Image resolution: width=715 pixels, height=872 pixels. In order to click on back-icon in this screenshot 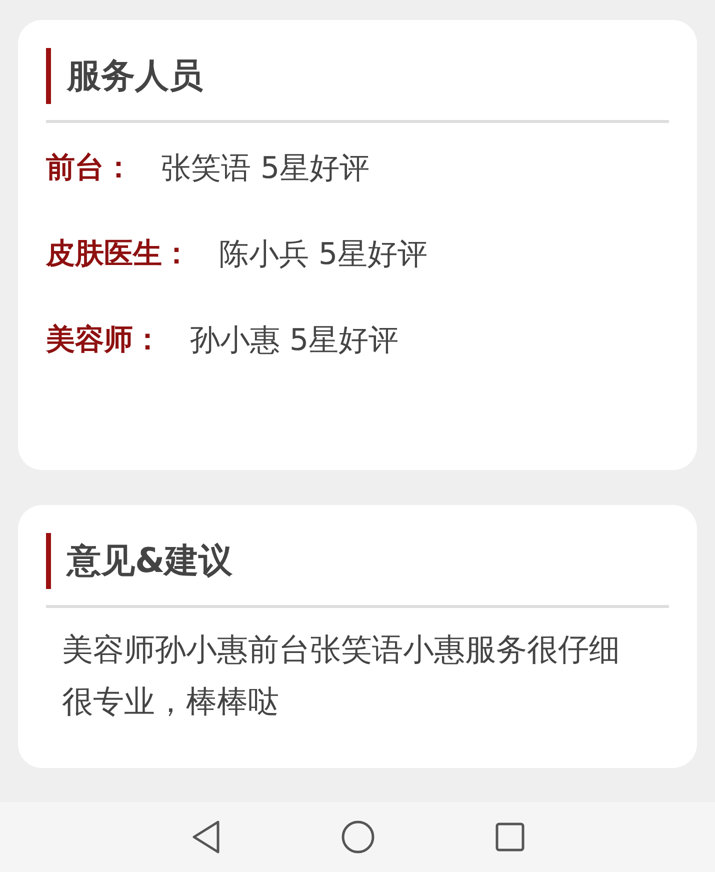, I will do `click(205, 837)`.